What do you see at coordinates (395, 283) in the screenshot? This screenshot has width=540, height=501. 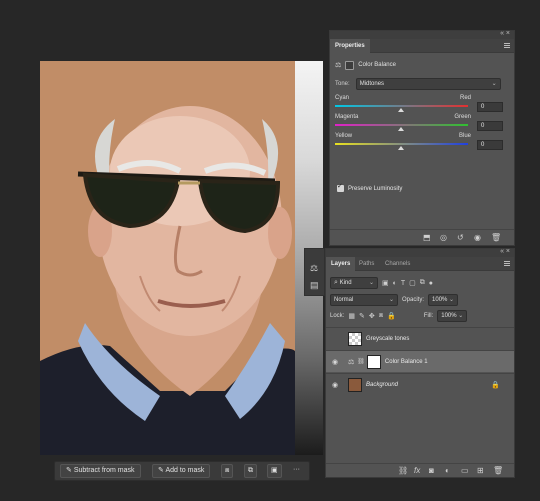 I see `adjustment-filter-icon: ◐` at bounding box center [395, 283].